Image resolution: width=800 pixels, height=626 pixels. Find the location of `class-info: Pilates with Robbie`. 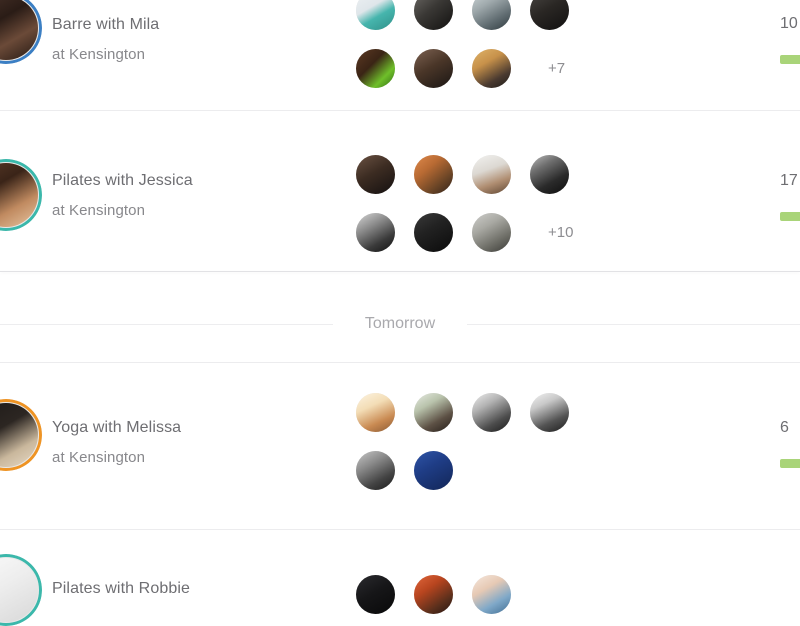

class-info: Pilates with Robbie is located at coordinates (121, 589).